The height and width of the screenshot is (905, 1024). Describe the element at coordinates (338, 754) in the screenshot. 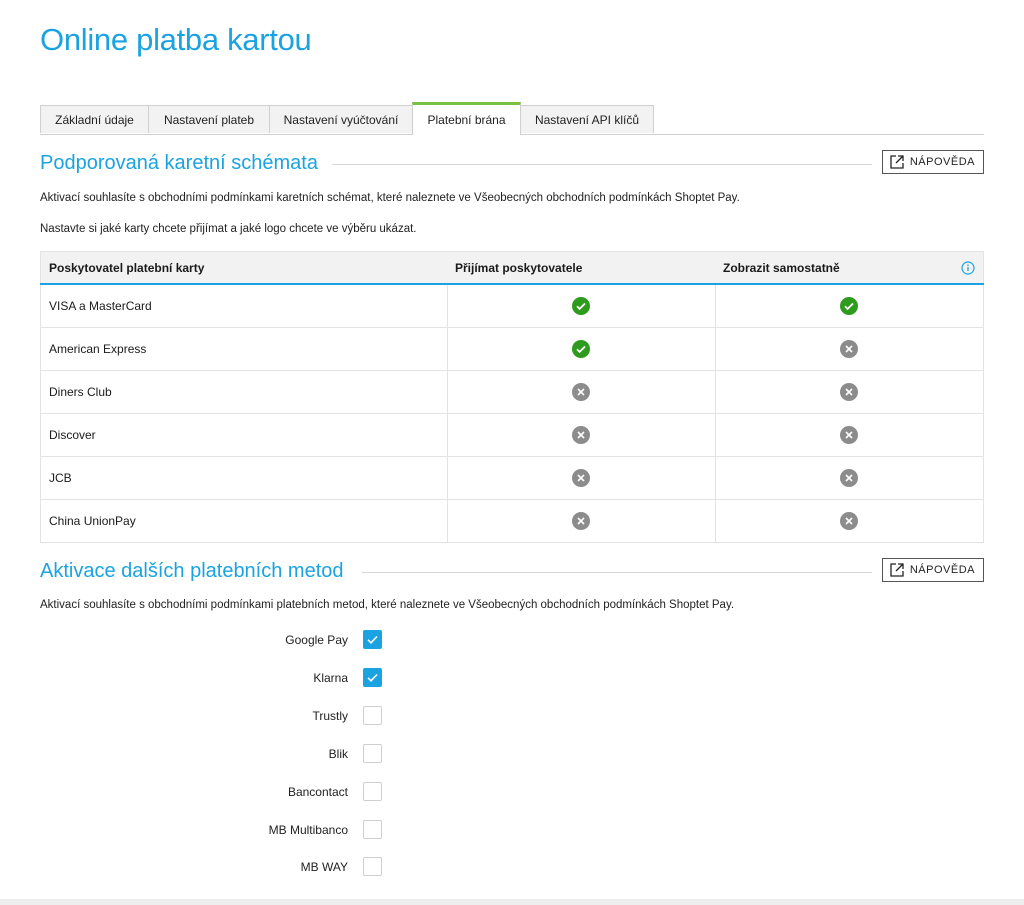

I see `payment-method-label: Blik` at that location.